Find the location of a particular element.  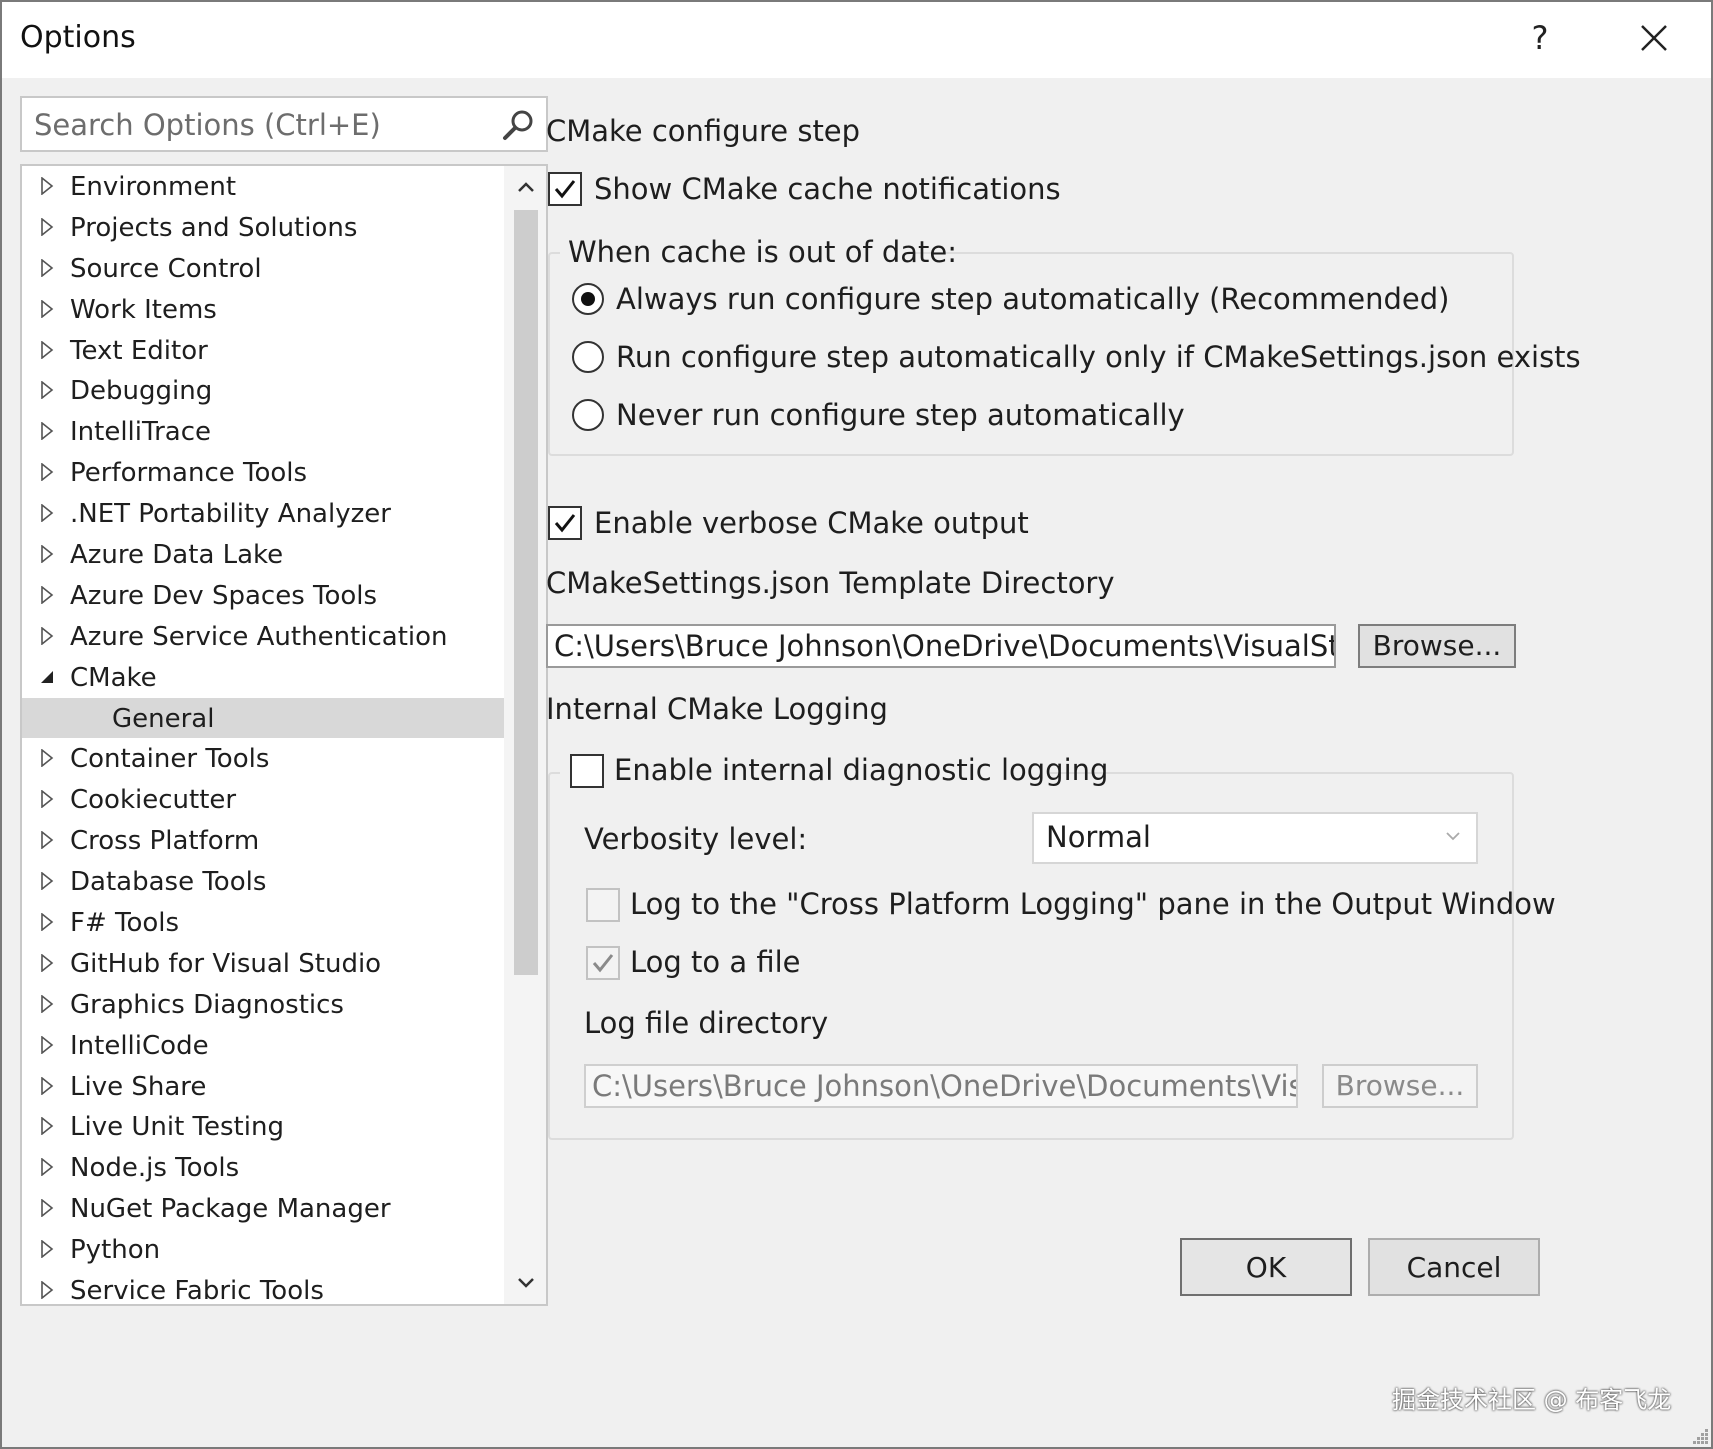

tree-item: Graphics Diagnostics is located at coordinates (263, 1004).